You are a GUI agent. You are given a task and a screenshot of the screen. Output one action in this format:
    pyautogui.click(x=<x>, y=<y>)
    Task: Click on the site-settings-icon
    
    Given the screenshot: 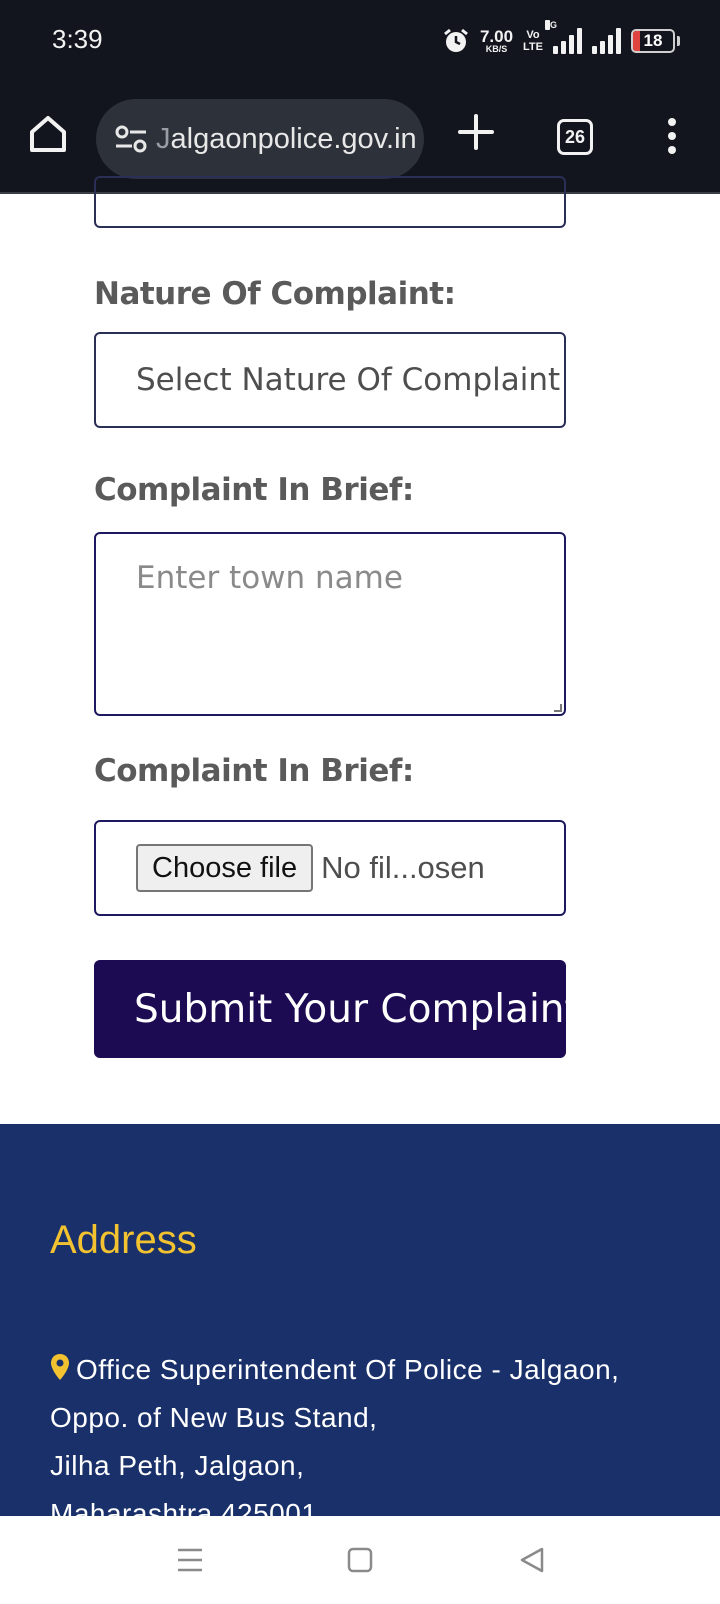 What is the action you would take?
    pyautogui.click(x=131, y=139)
    